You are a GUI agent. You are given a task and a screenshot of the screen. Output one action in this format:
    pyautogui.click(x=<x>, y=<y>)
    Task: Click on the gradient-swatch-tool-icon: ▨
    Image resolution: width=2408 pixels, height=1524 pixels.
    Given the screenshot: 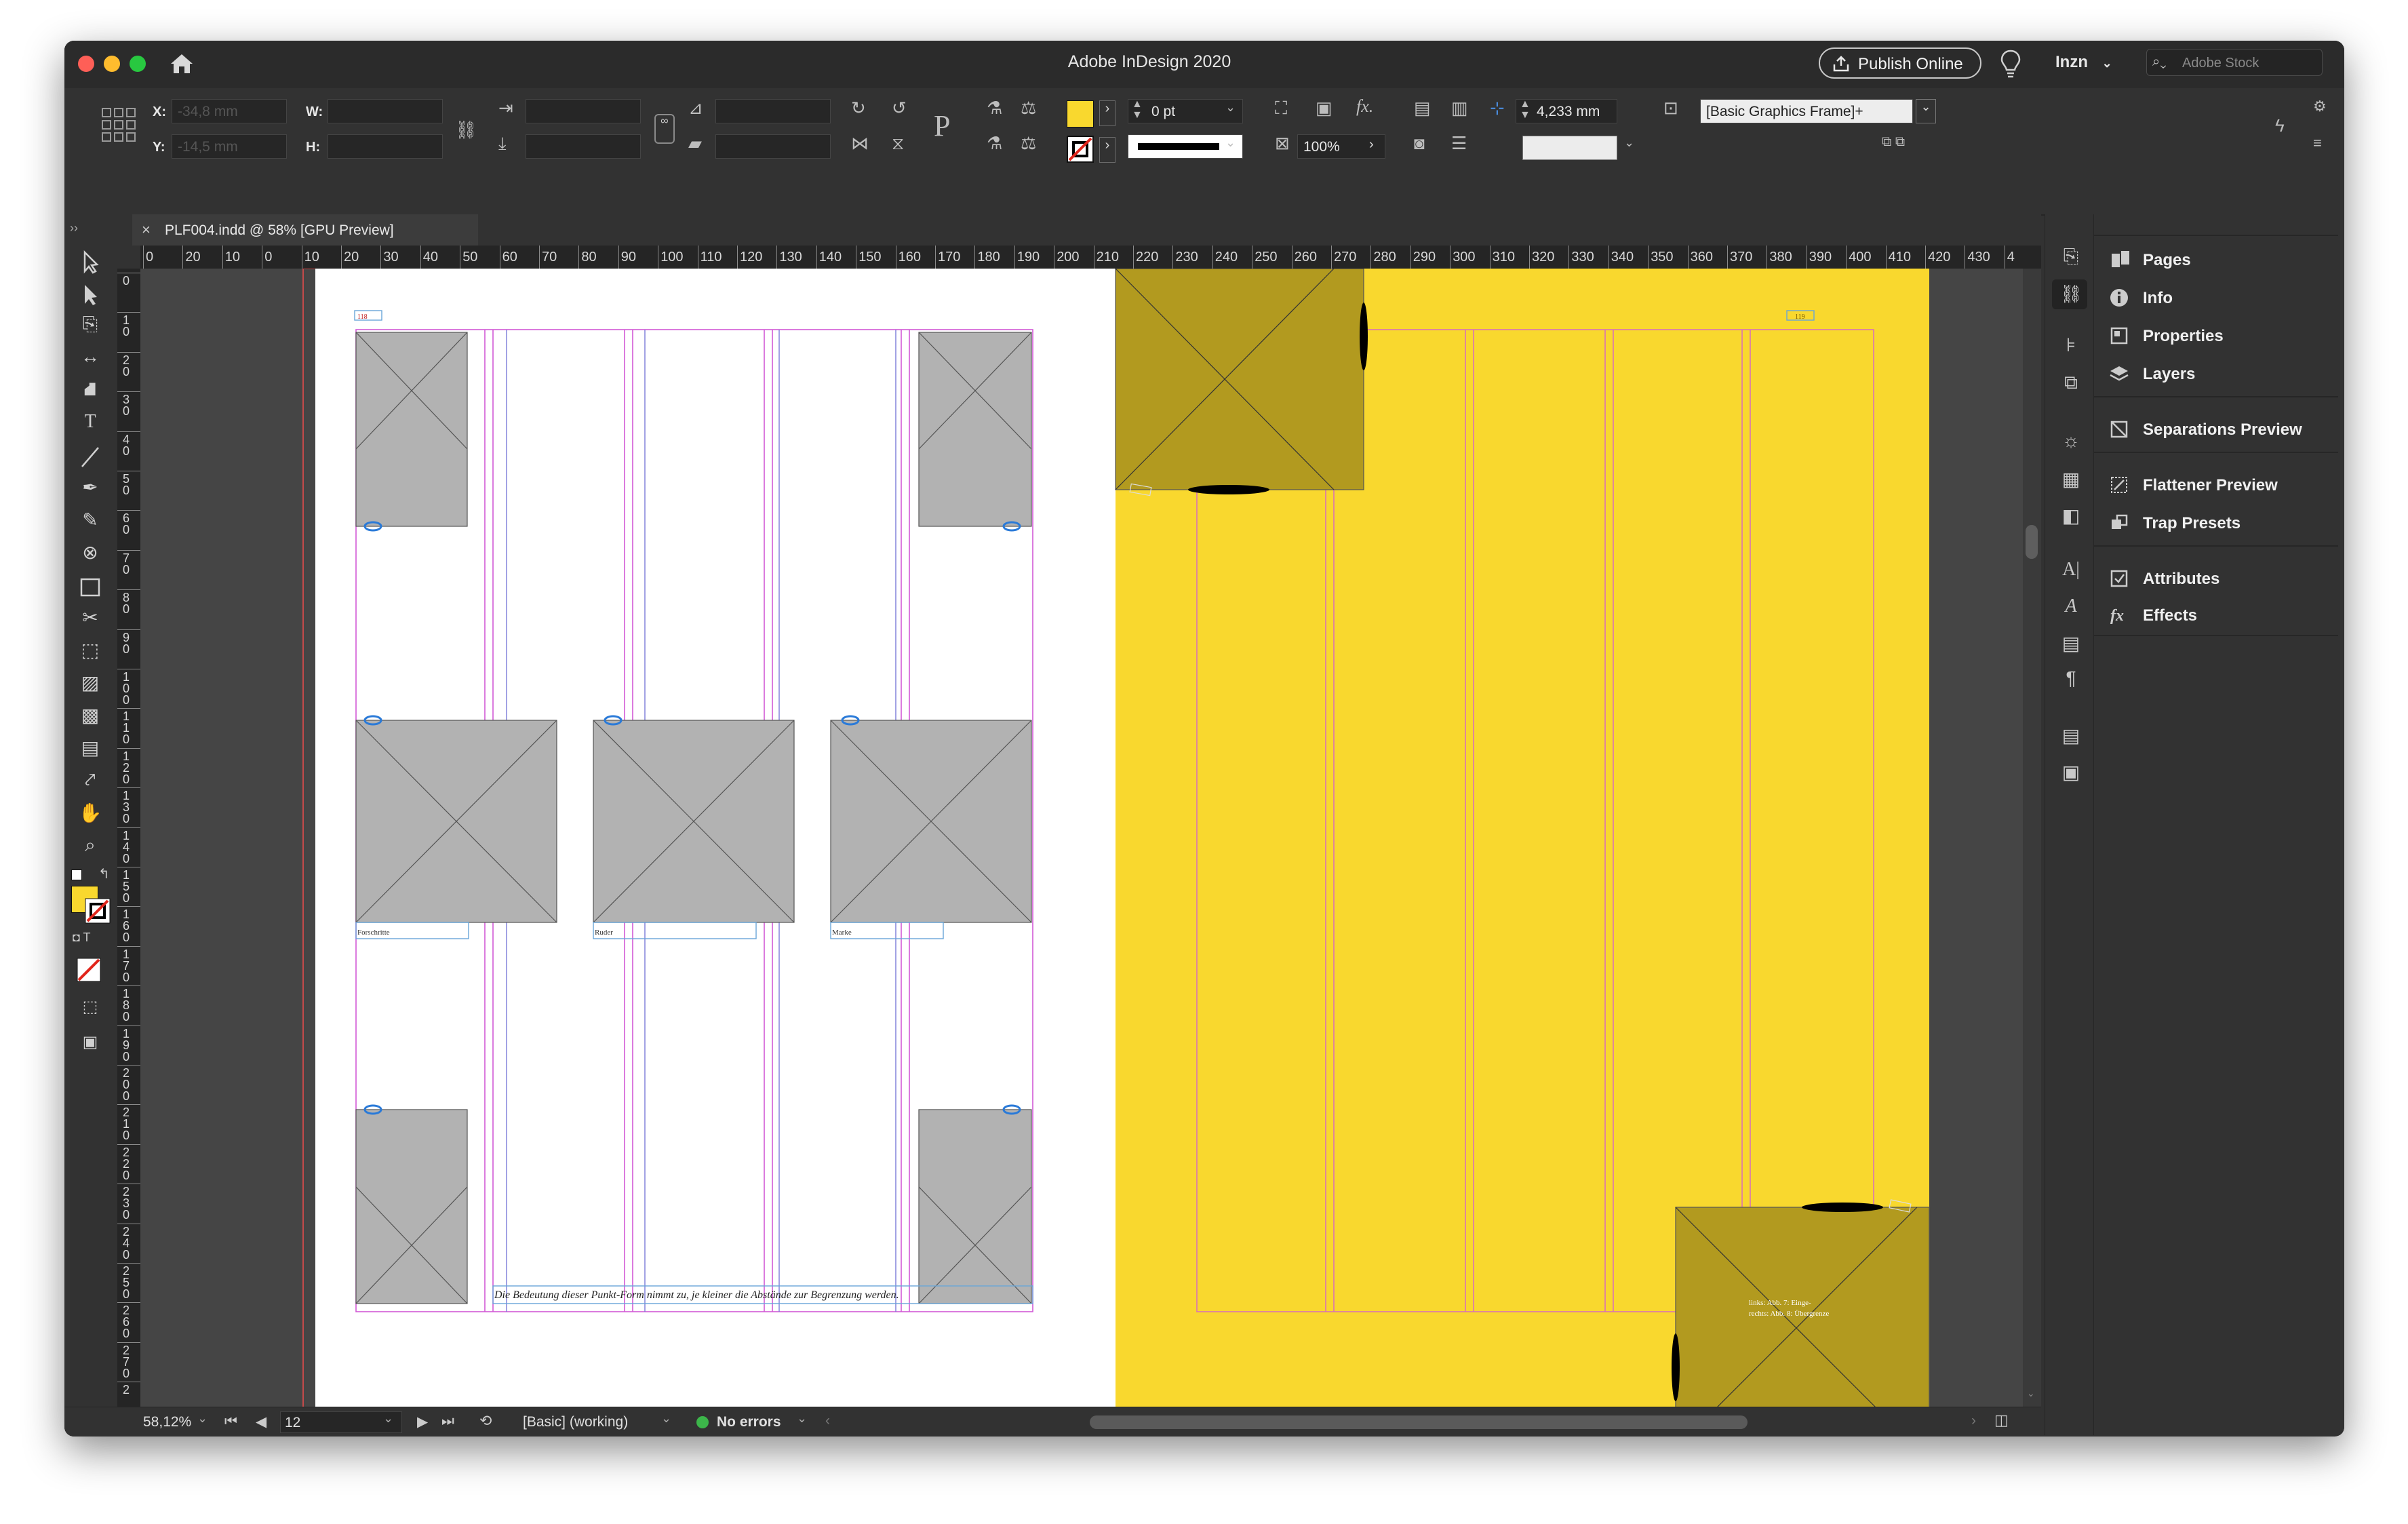 What is the action you would take?
    pyautogui.click(x=90, y=685)
    